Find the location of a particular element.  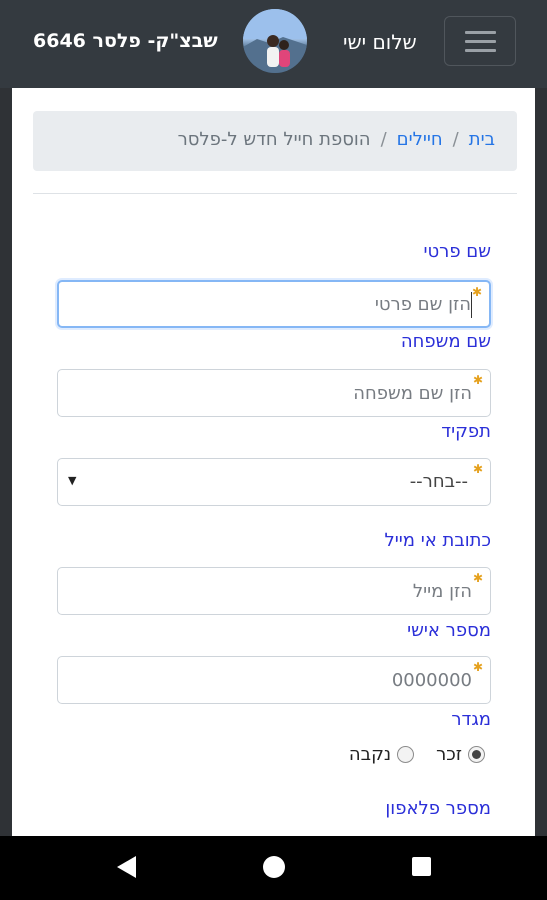

role-selected-value: --בחר-- is located at coordinates (438, 481).